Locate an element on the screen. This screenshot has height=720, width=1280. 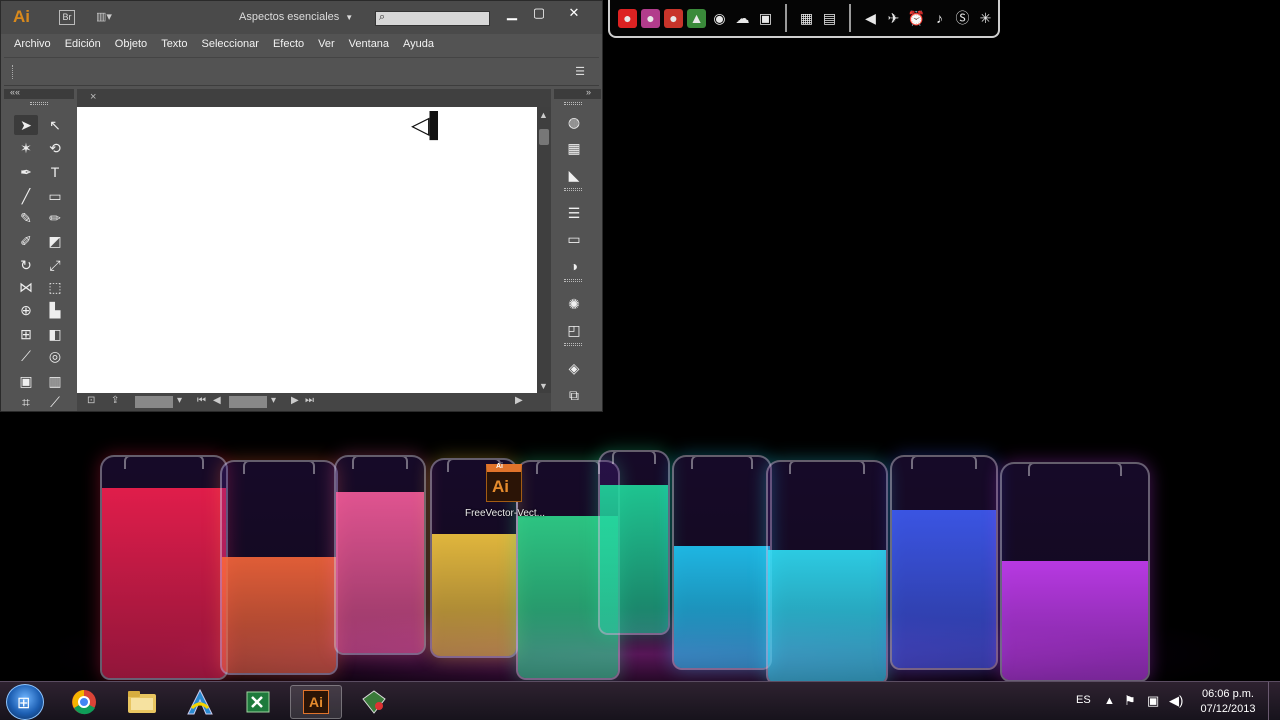
show-desktop-button is located at coordinates (1274, 701).